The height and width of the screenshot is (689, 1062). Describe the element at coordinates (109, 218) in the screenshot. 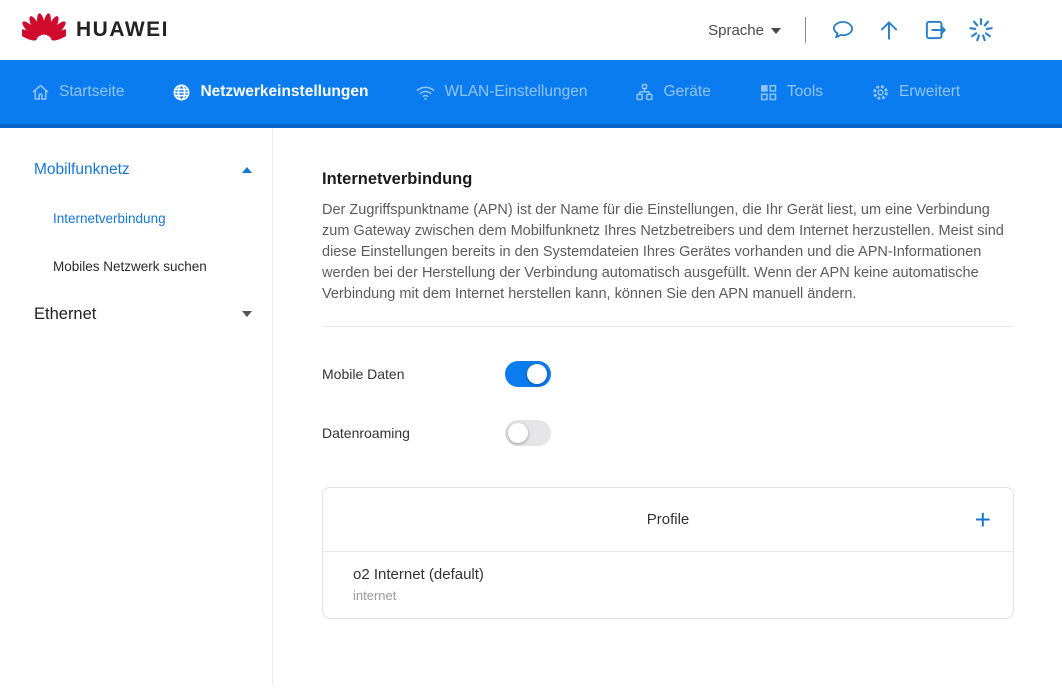

I see `sidebar-item-label: Internetverbindung` at that location.